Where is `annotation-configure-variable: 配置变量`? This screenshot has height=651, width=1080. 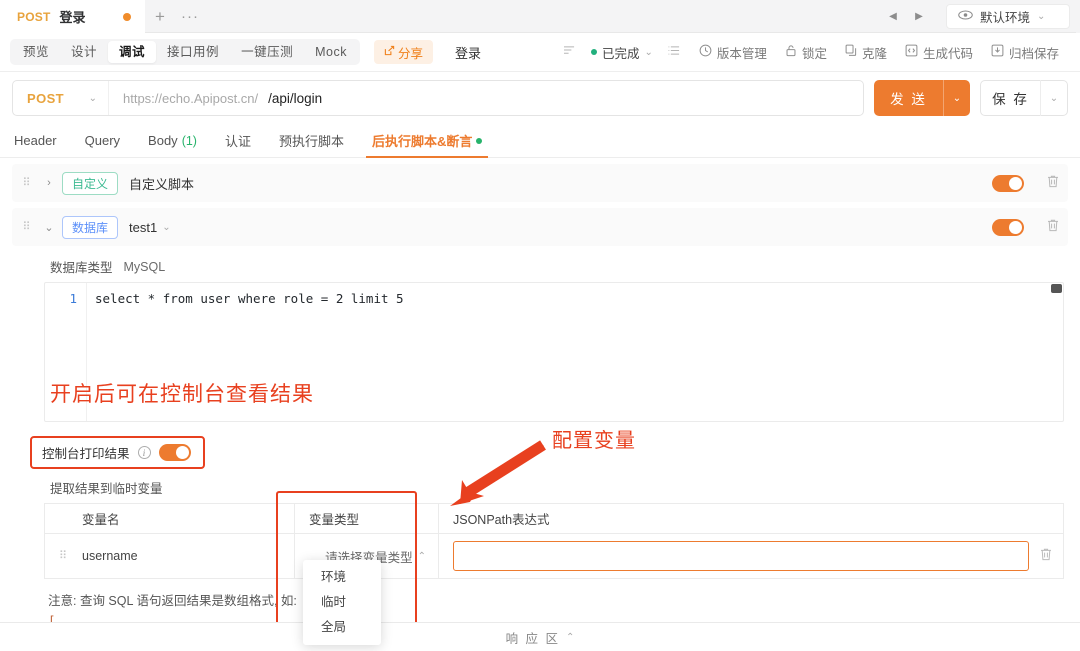
annotation-configure-variable: 配置变量 is located at coordinates (594, 441).